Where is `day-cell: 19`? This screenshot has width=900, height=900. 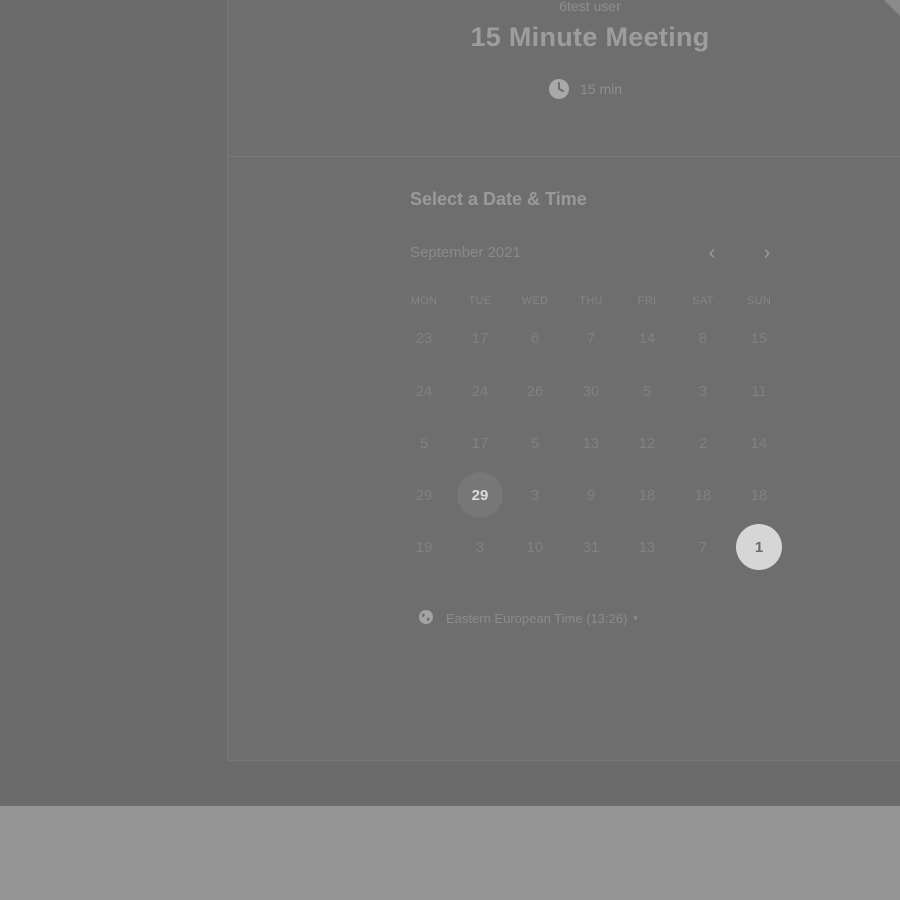
day-cell: 19 is located at coordinates (424, 547).